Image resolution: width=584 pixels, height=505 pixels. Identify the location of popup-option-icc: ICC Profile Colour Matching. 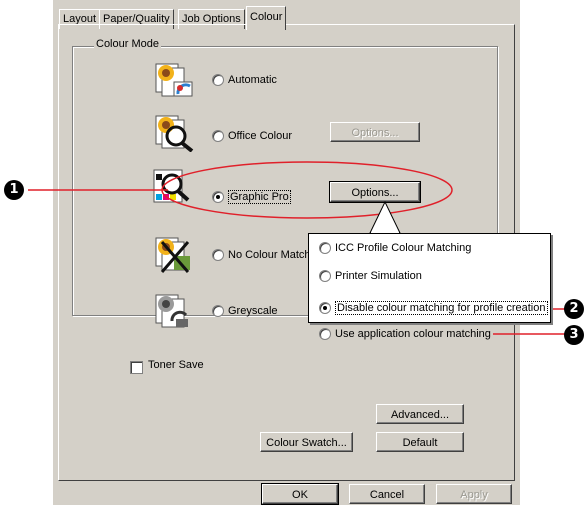
(395, 248).